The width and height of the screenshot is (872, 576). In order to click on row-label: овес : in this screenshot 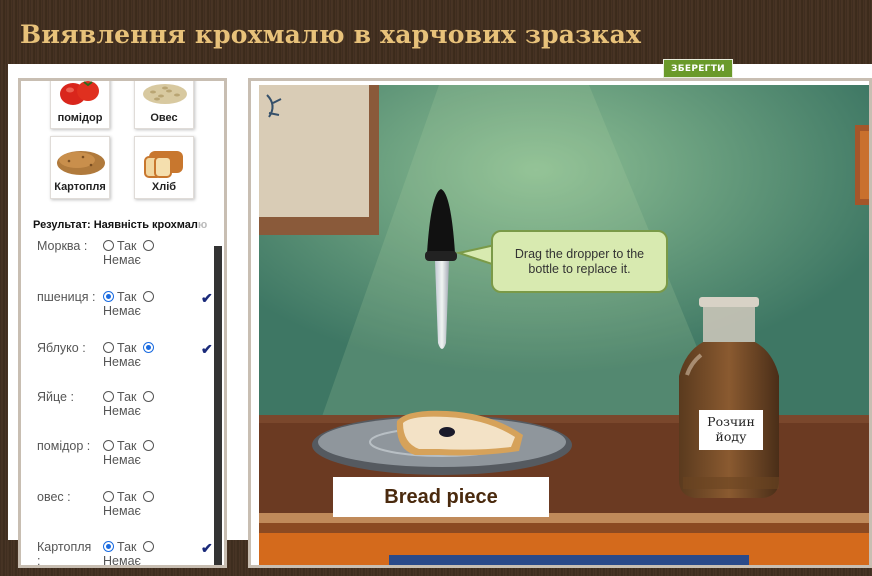, I will do `click(54, 497)`.